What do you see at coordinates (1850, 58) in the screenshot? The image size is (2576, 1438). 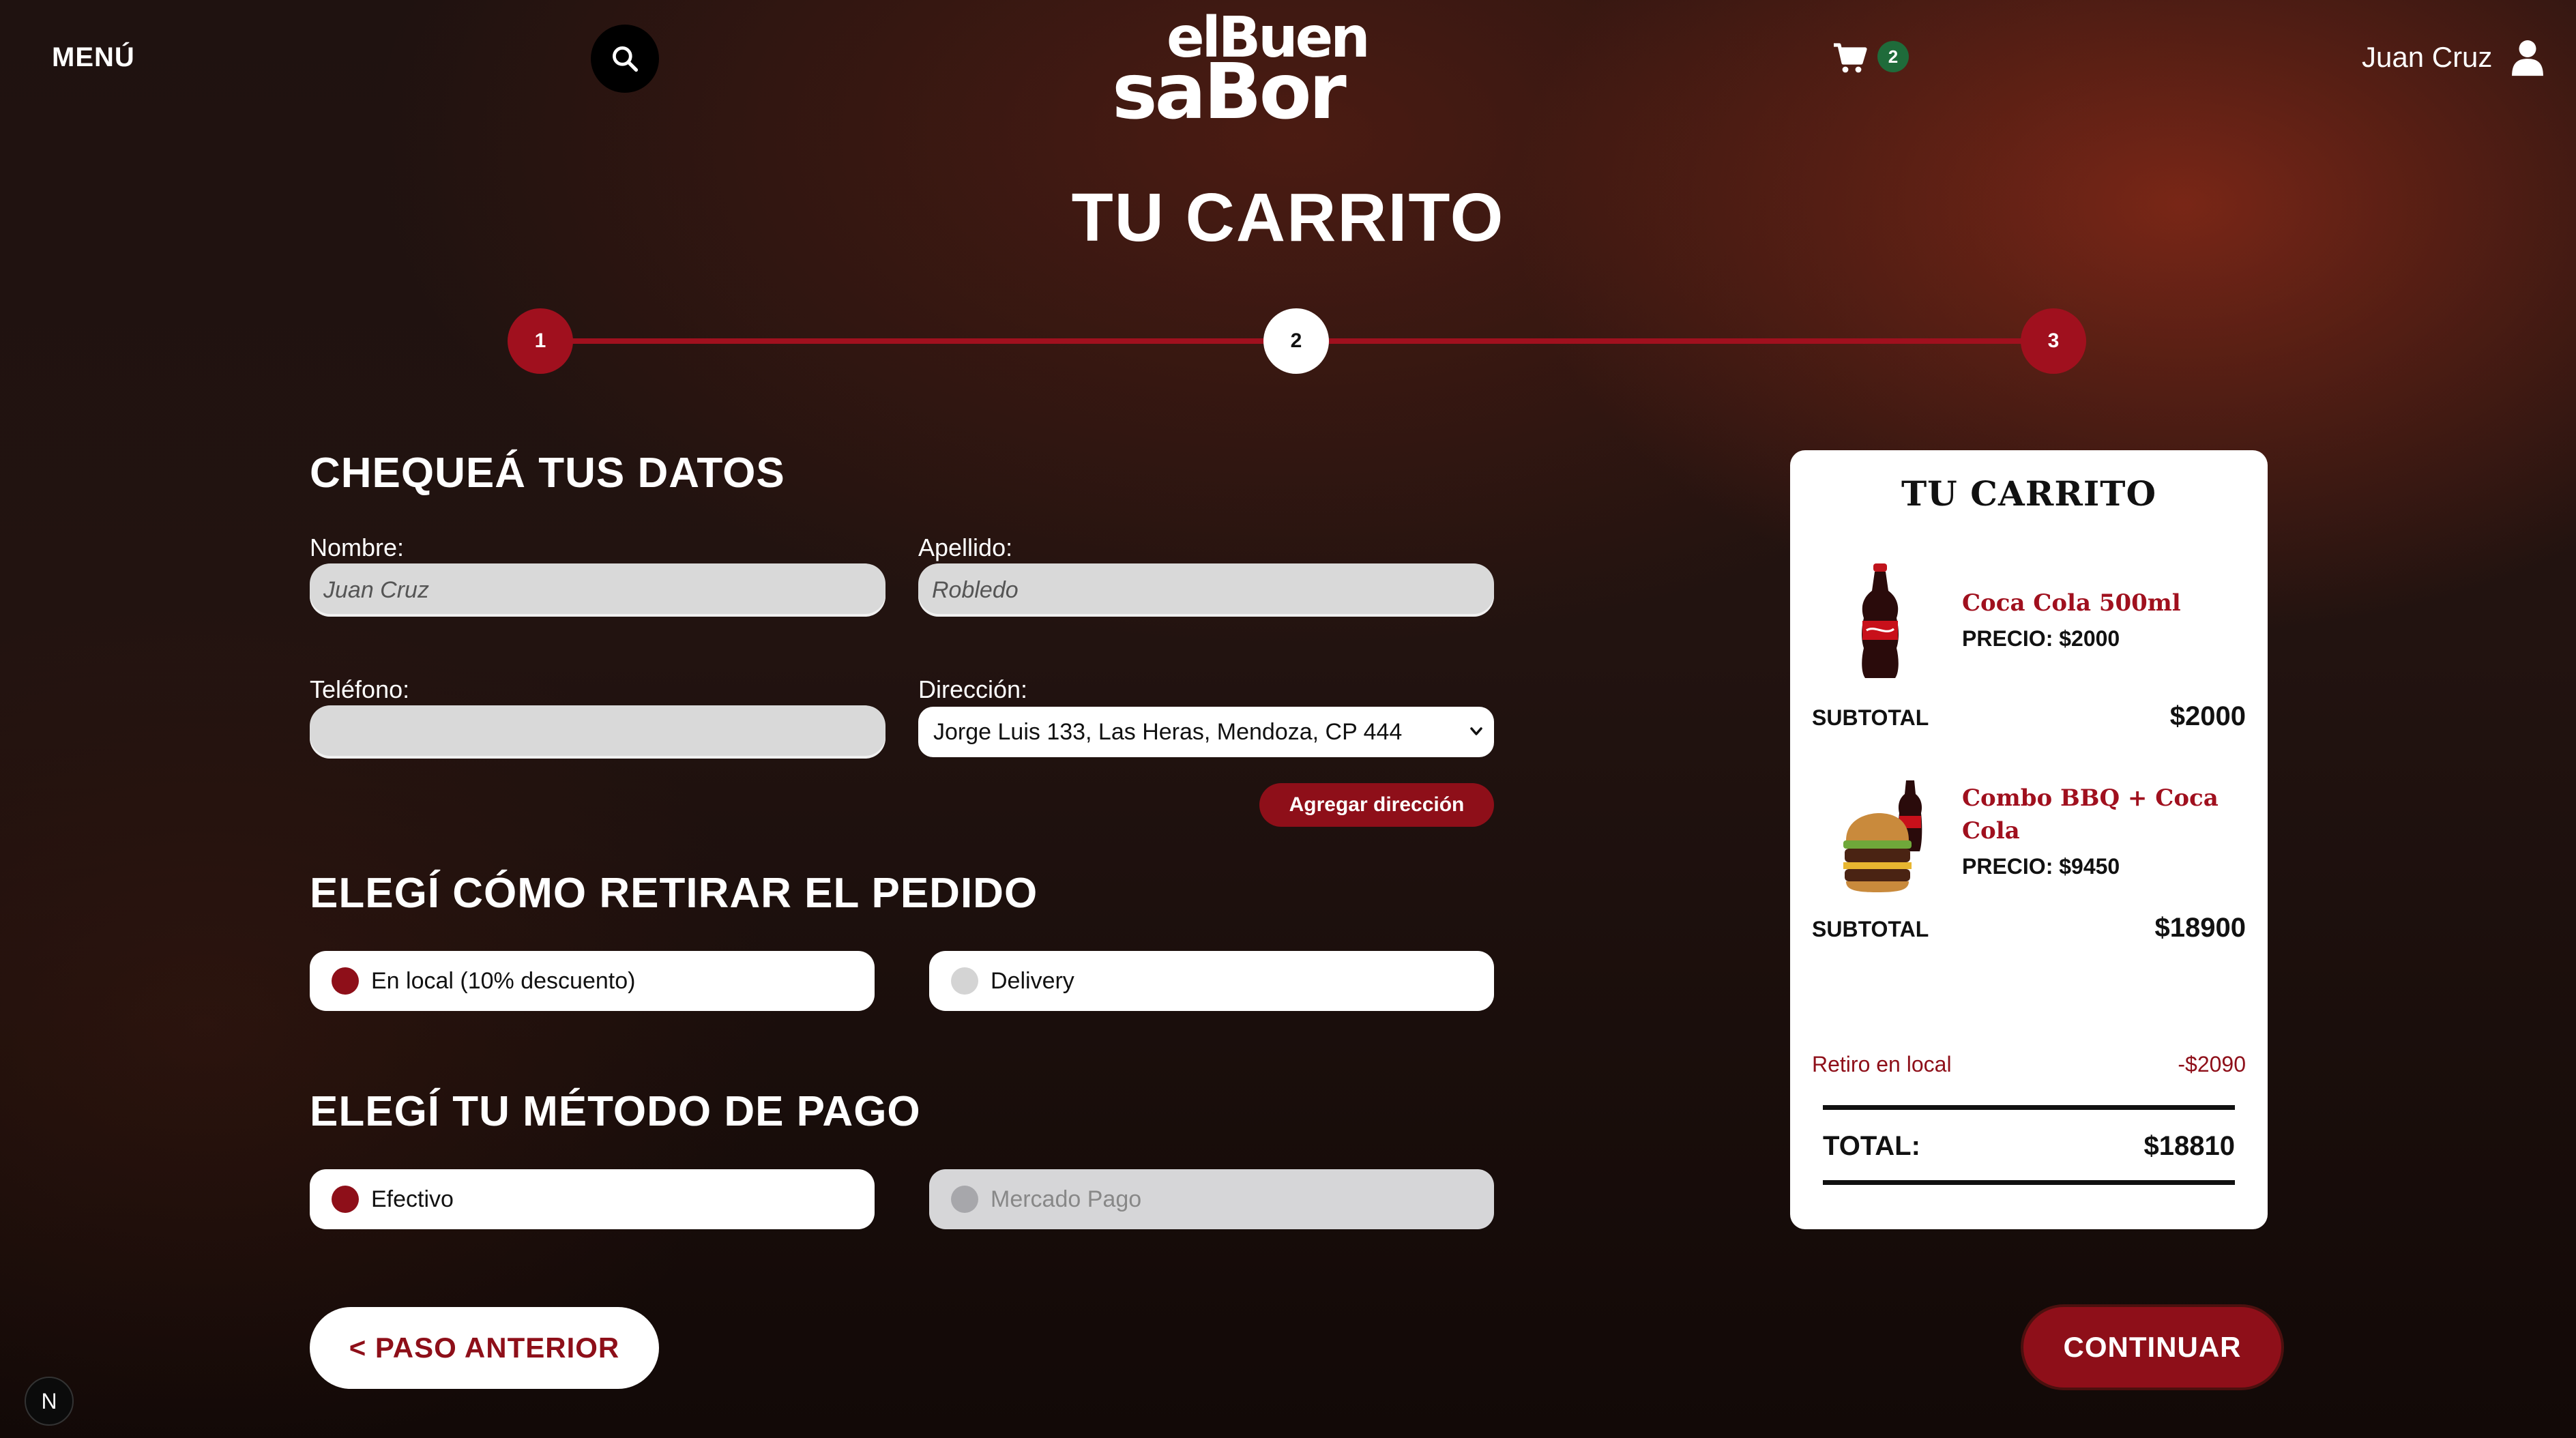 I see `cart-icon` at bounding box center [1850, 58].